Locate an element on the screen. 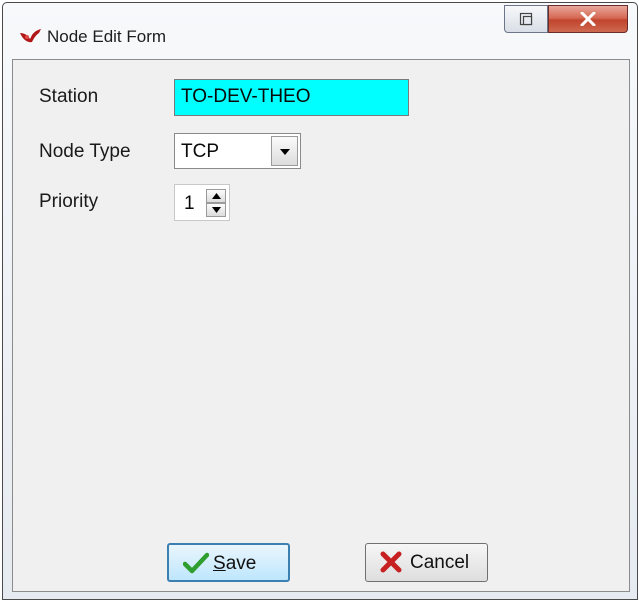 This screenshot has height=602, width=639. app-logo-icon is located at coordinates (30, 37).